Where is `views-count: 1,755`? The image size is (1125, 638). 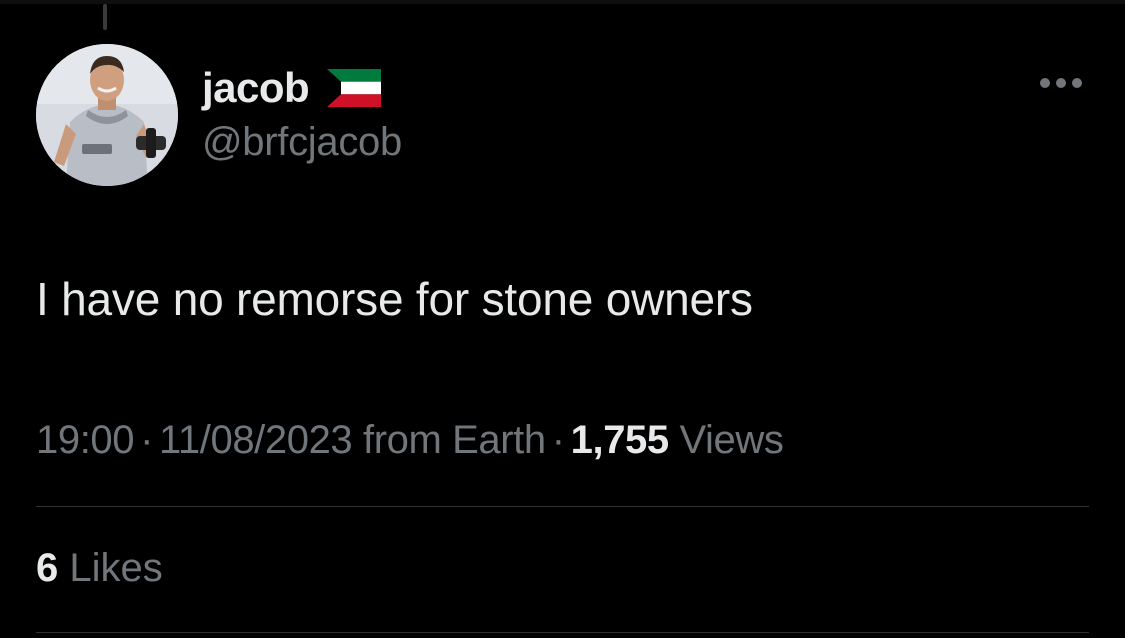
views-count: 1,755 is located at coordinates (620, 440).